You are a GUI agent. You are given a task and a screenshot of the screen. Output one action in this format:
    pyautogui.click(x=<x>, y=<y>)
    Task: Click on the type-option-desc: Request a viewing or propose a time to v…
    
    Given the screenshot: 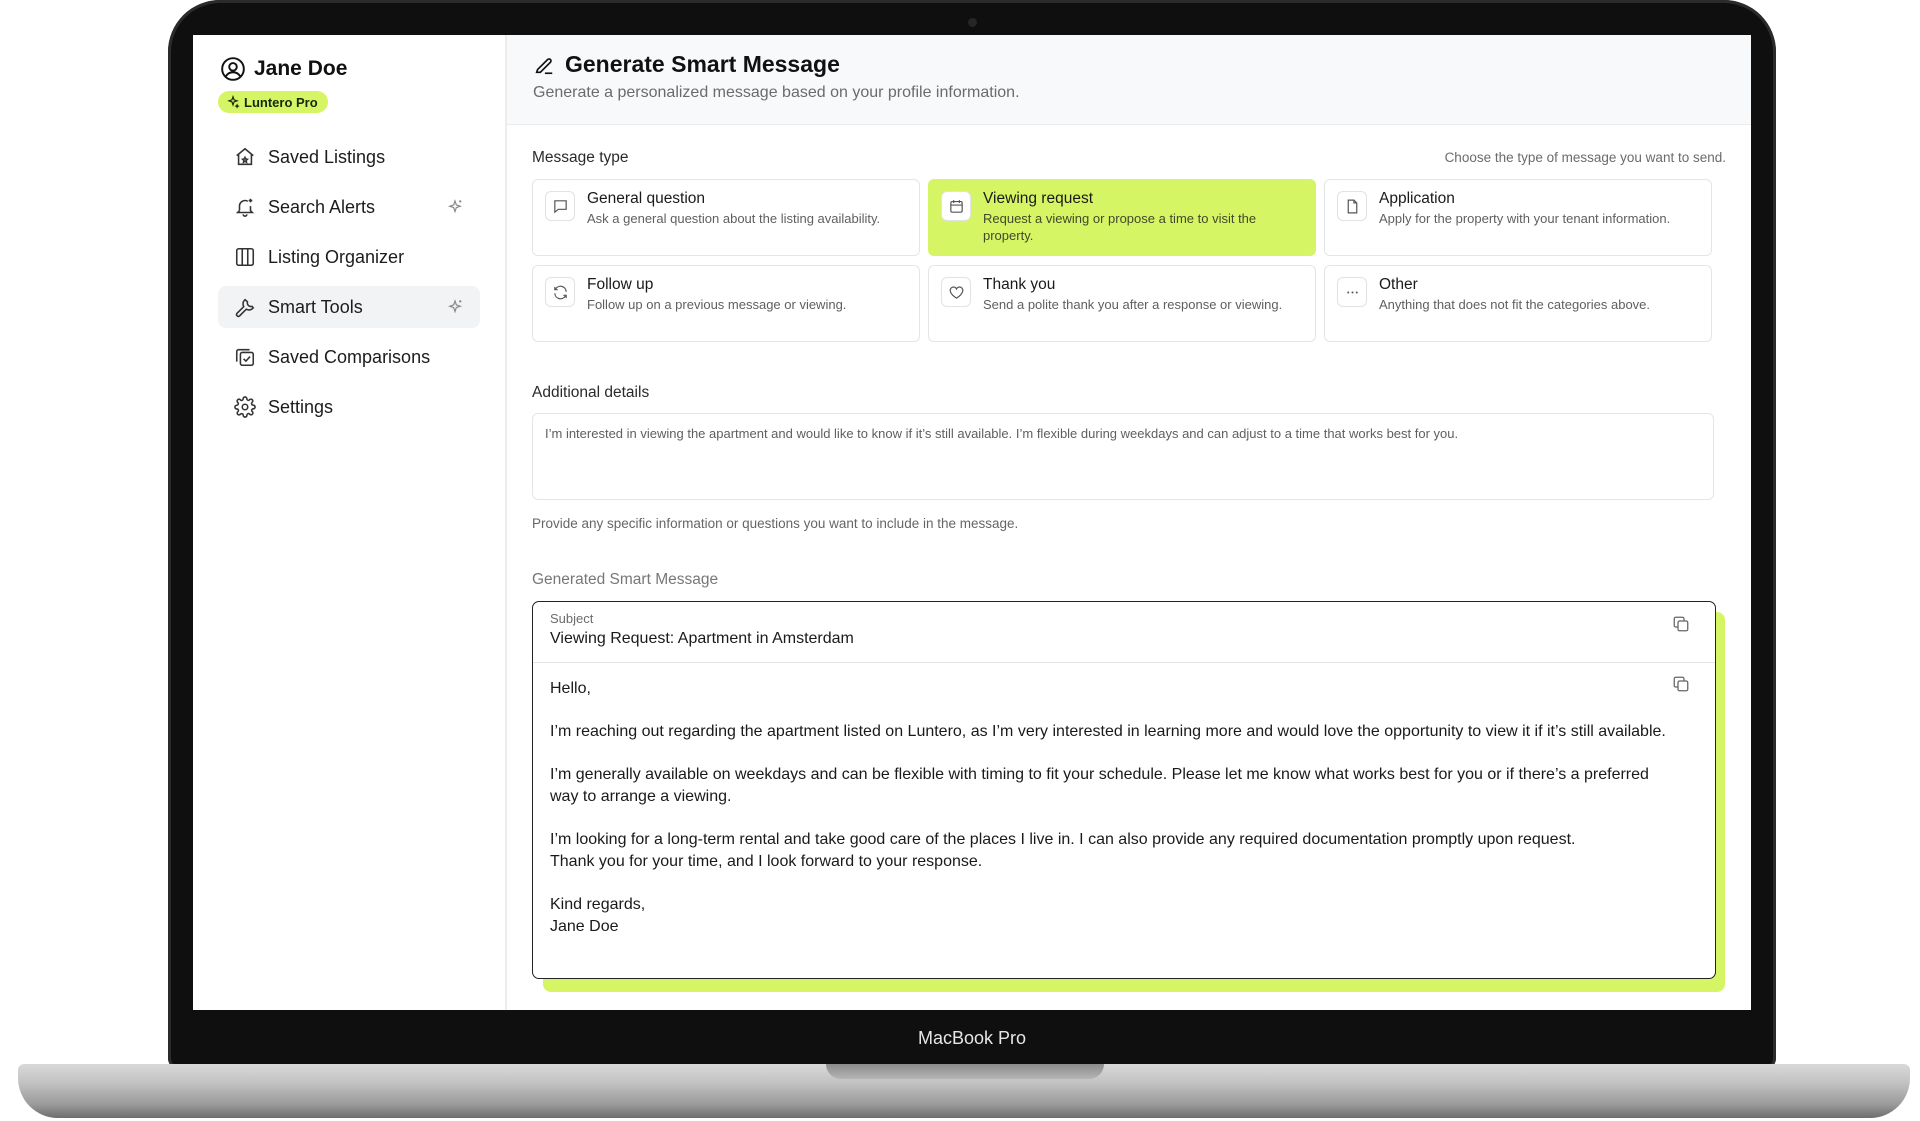 What is the action you would take?
    pyautogui.click(x=1120, y=227)
    